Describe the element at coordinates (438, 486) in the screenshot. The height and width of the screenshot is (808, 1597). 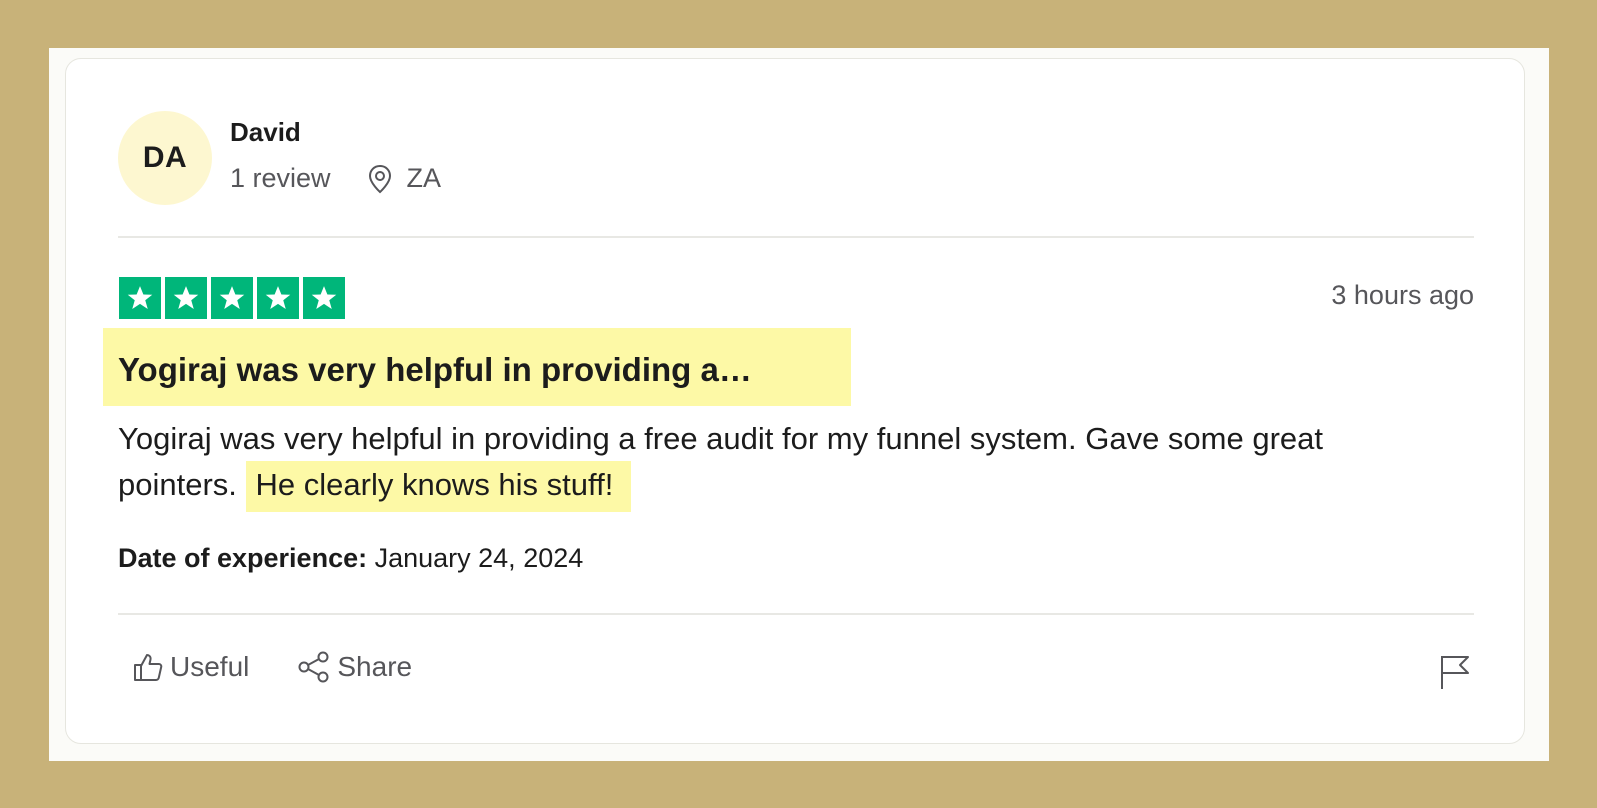
I see `review-body-highlight: He clearly knows his stuff!` at that location.